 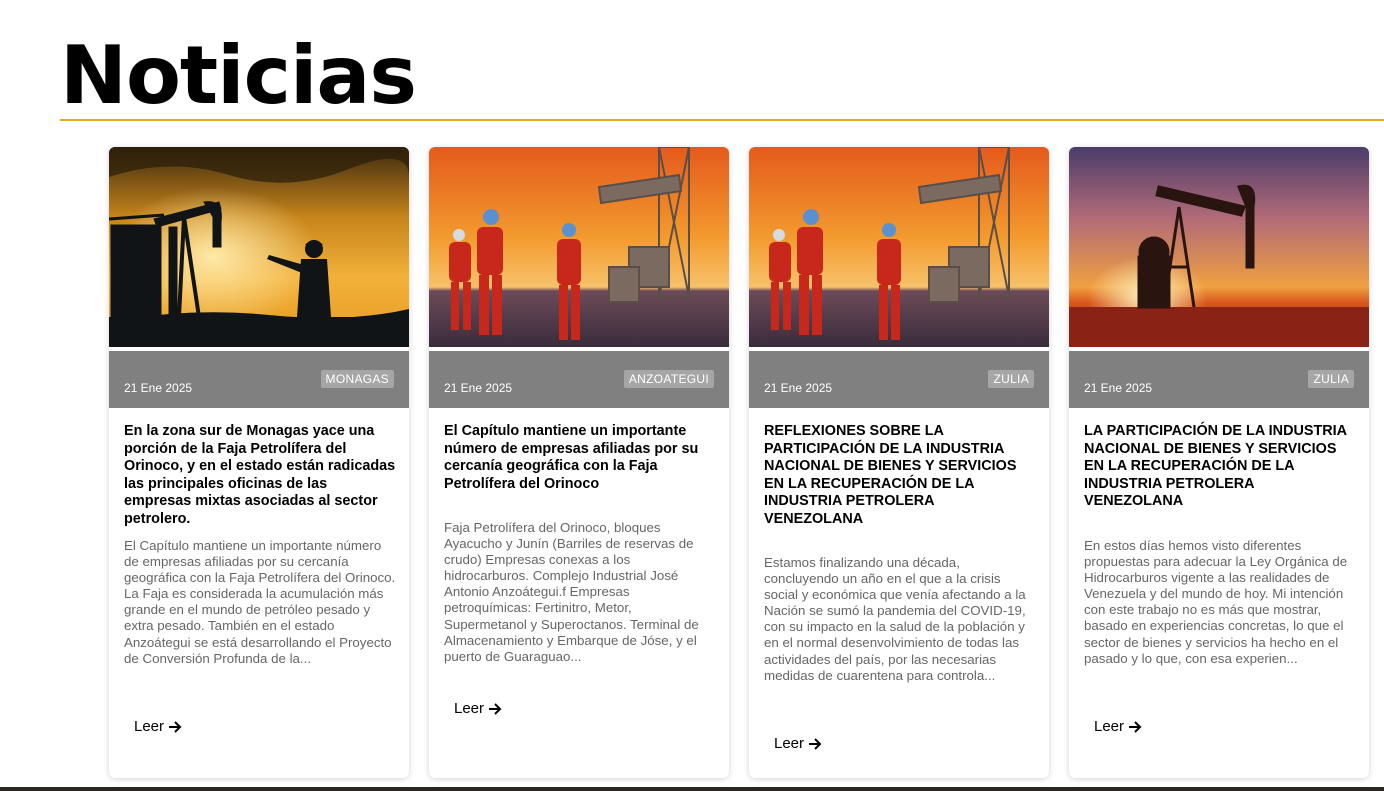 What do you see at coordinates (692, 789) in the screenshot?
I see `footer-edge` at bounding box center [692, 789].